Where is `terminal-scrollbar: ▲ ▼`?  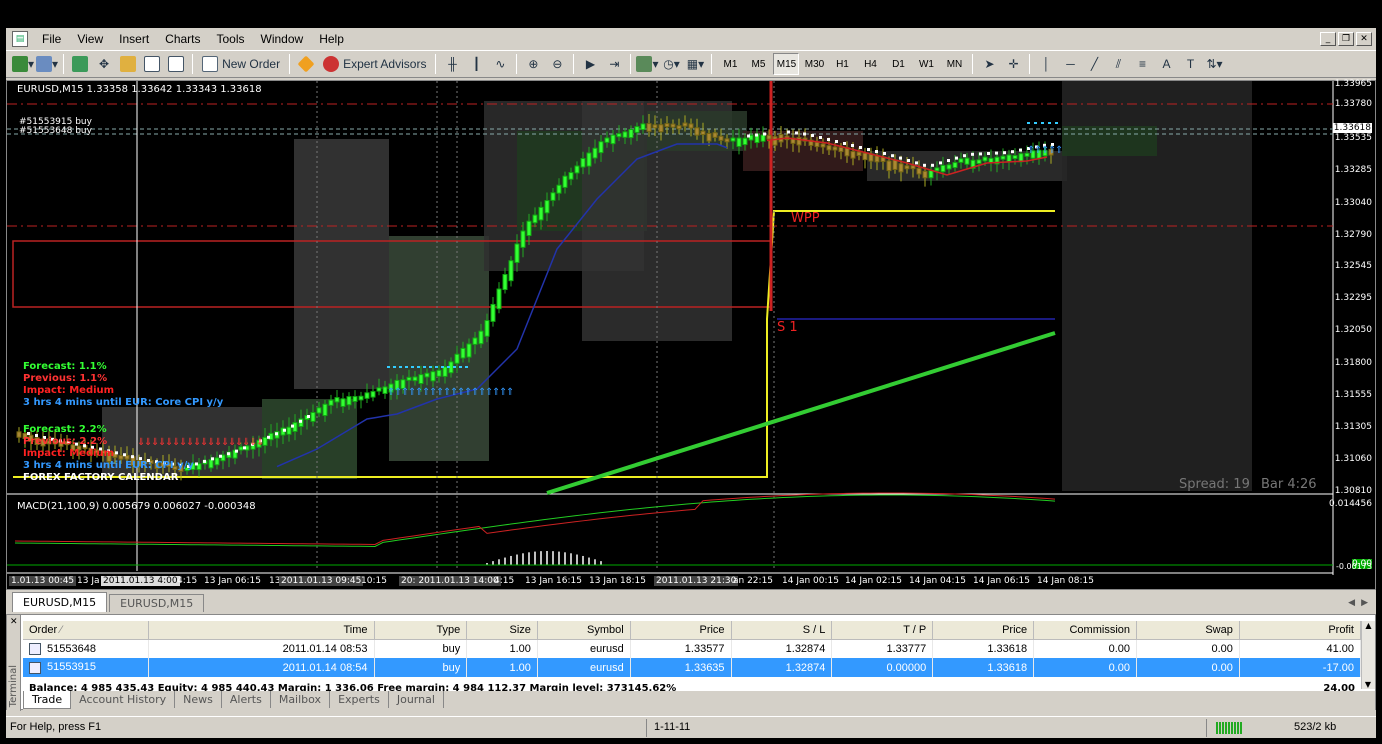
terminal-scrollbar: ▲ ▼ is located at coordinates (1368, 655).